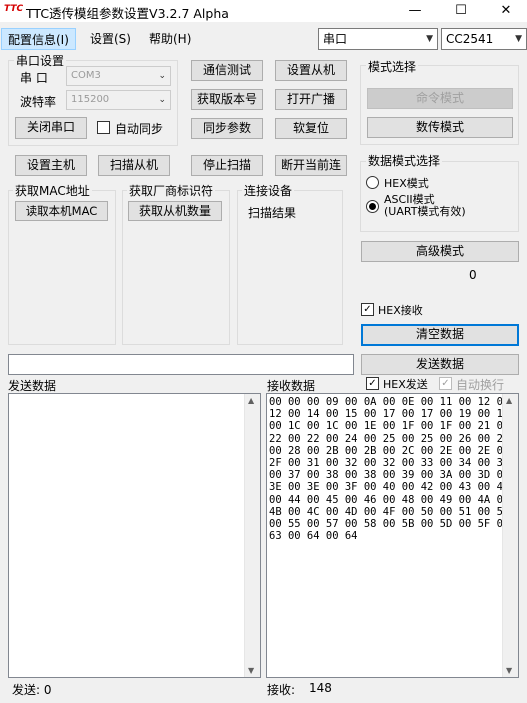 The width and height of the screenshot is (527, 703). I want to click on hex-mode-label: HEX模式, so click(406, 183).